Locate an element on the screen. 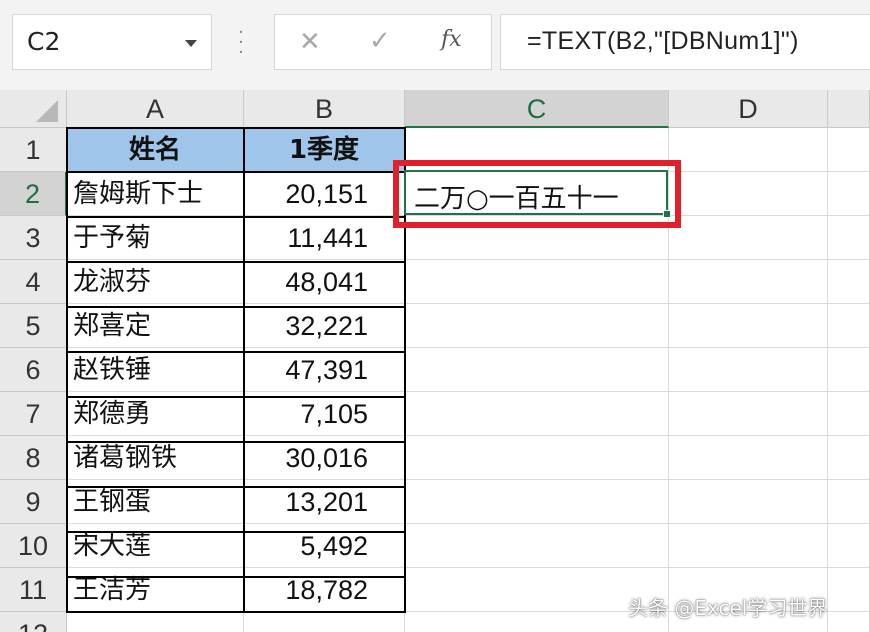  chevron-down-icon is located at coordinates (191, 43).